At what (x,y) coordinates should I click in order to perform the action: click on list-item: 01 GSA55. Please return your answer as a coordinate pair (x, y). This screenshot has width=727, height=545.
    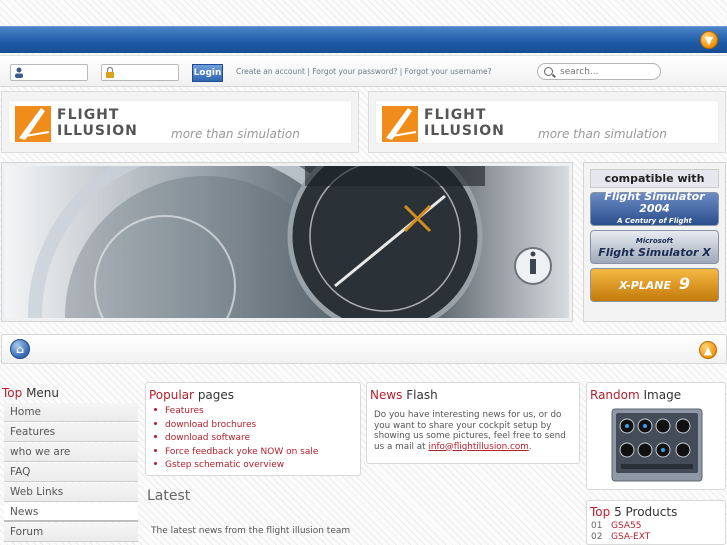
    Looking at the image, I should click on (656, 526).